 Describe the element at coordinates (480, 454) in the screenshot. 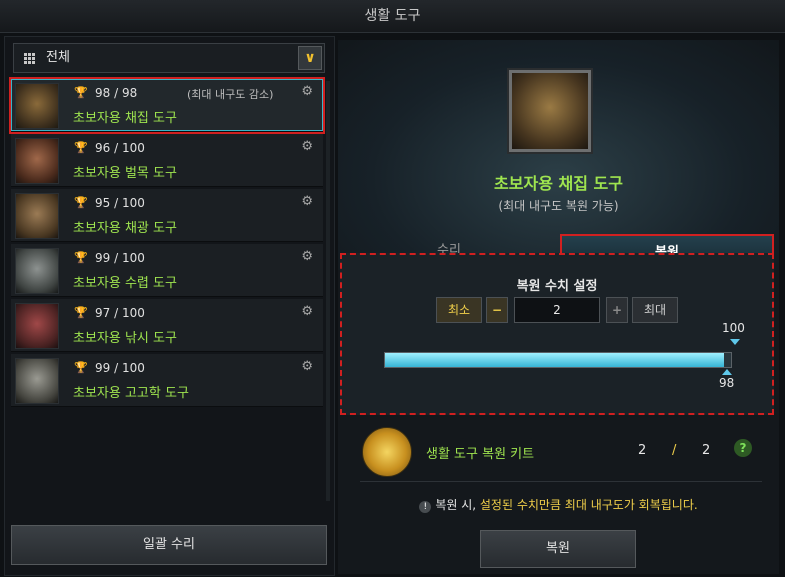

I see `restore-kit-name: 생활 도구 복원 키트` at that location.